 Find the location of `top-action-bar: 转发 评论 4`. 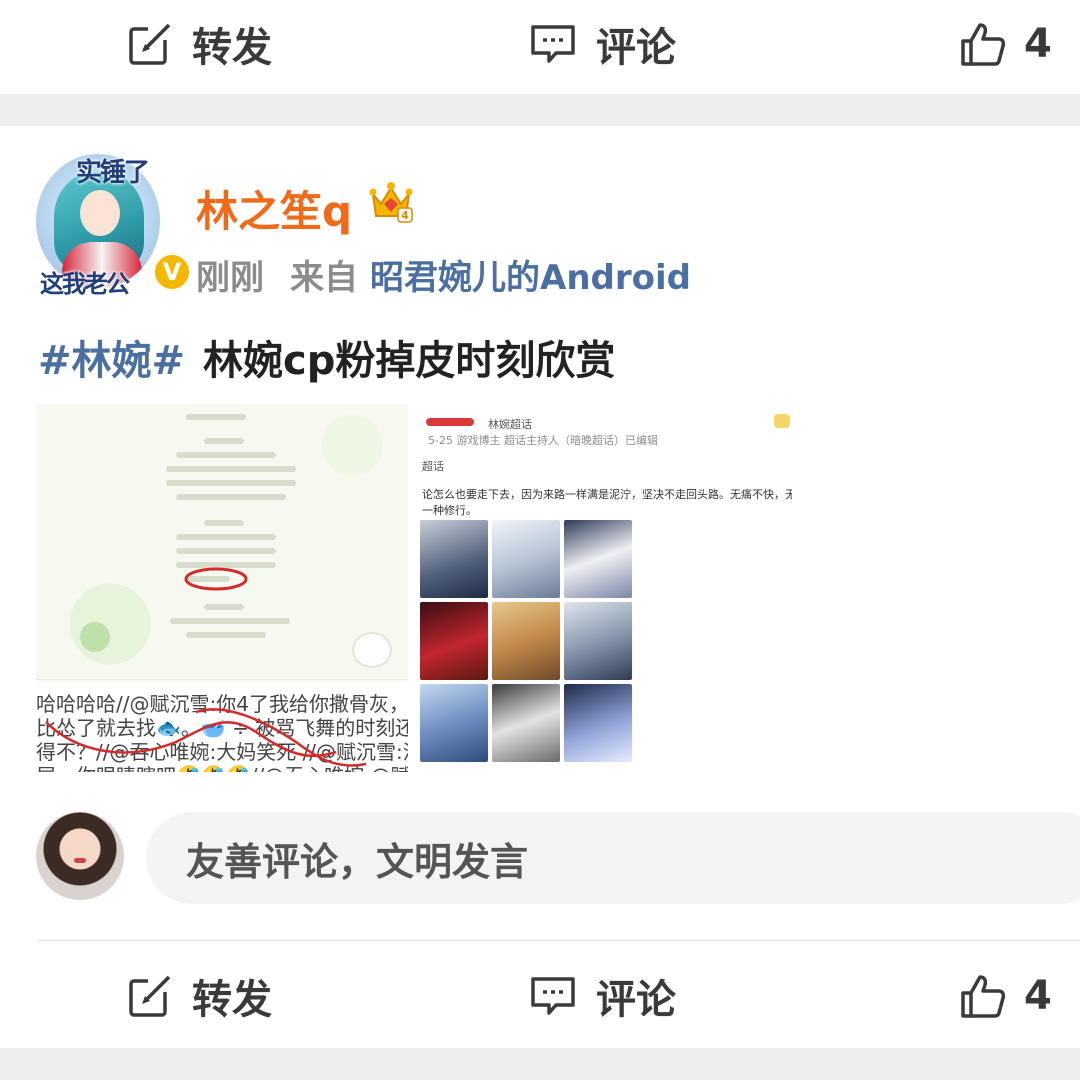

top-action-bar: 转发 评论 4 is located at coordinates (540, 44).